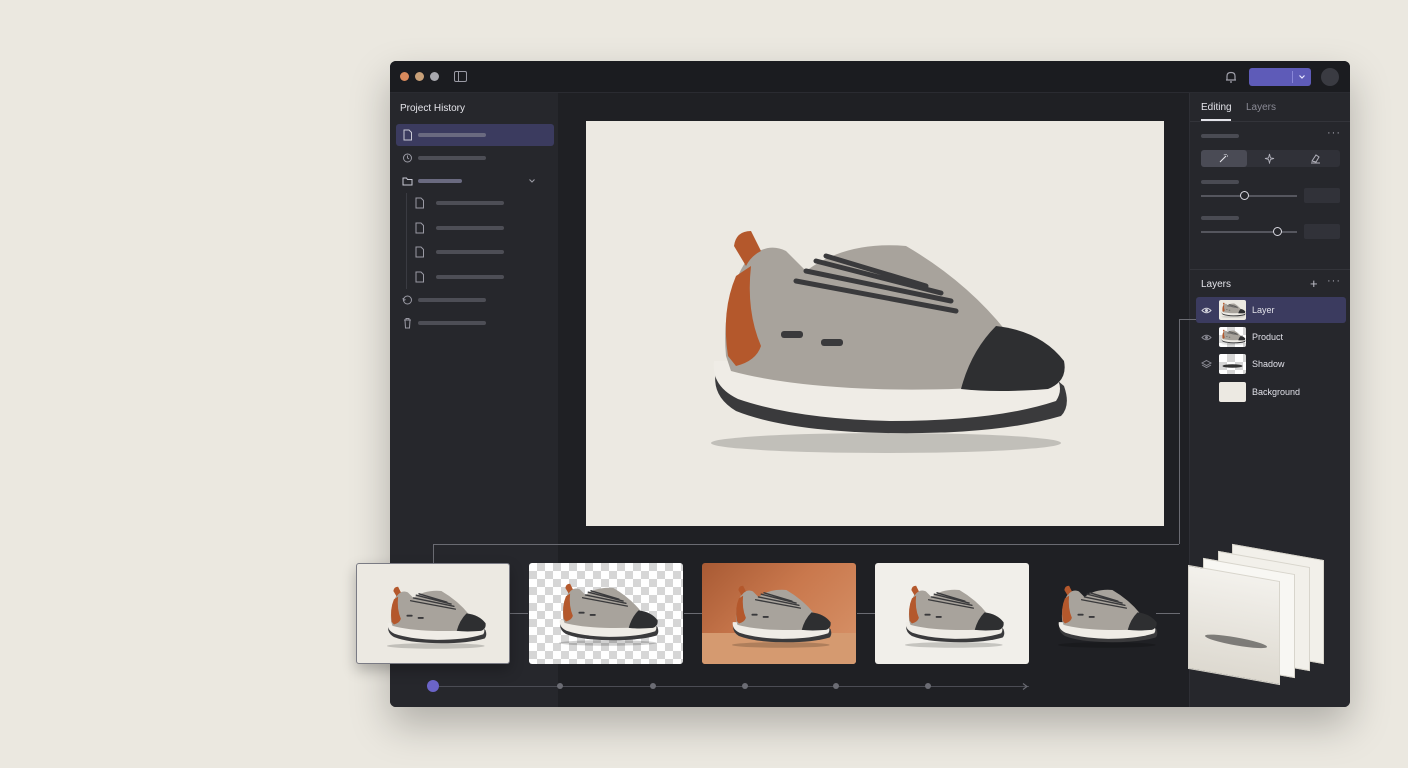  Describe the element at coordinates (407, 158) in the screenshot. I see `history-icon` at that location.